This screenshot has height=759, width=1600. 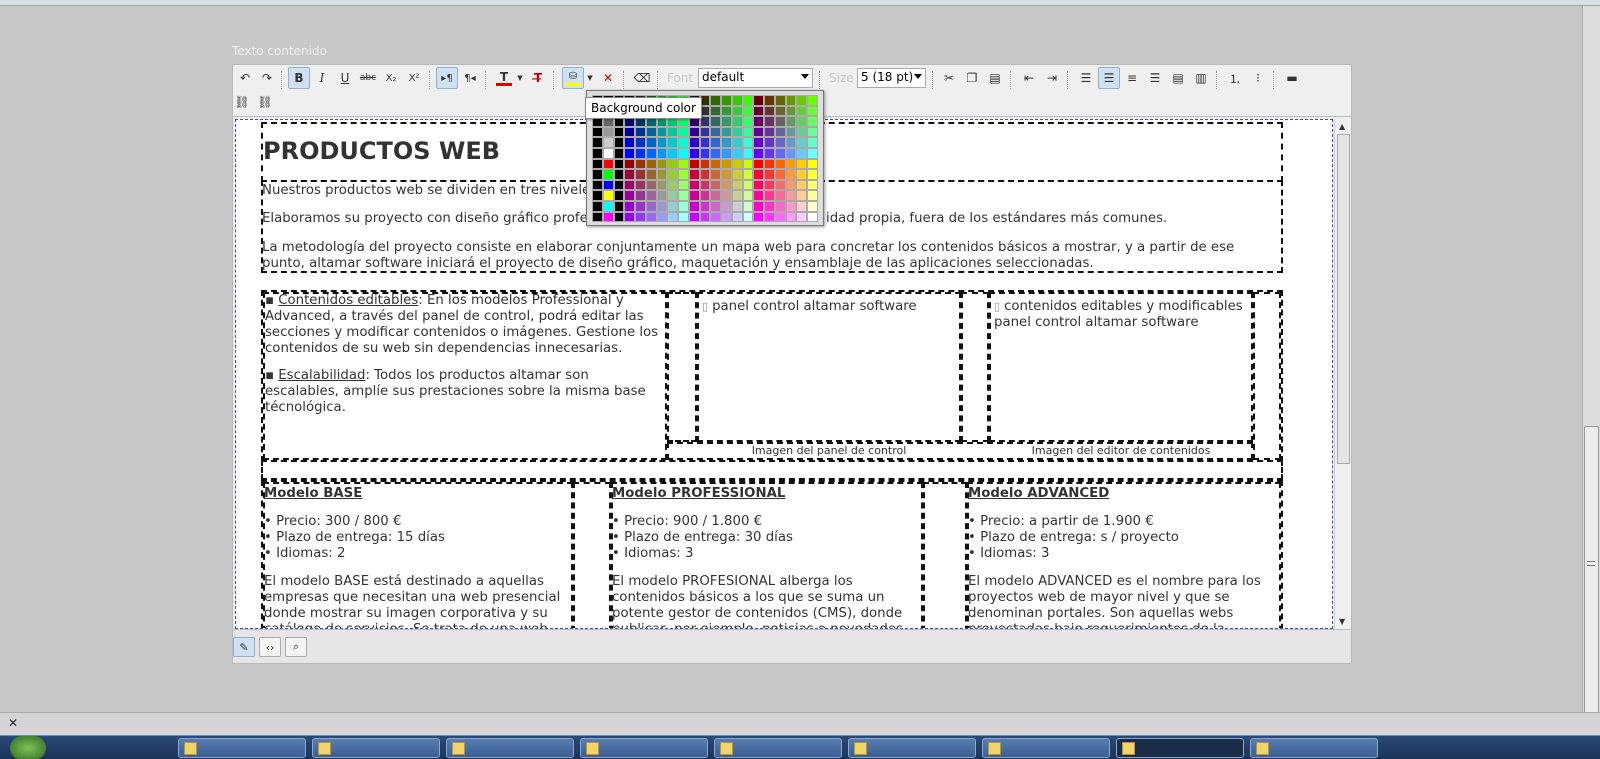 I want to click on ordered-list-button: ⒈, so click(x=1235, y=78).